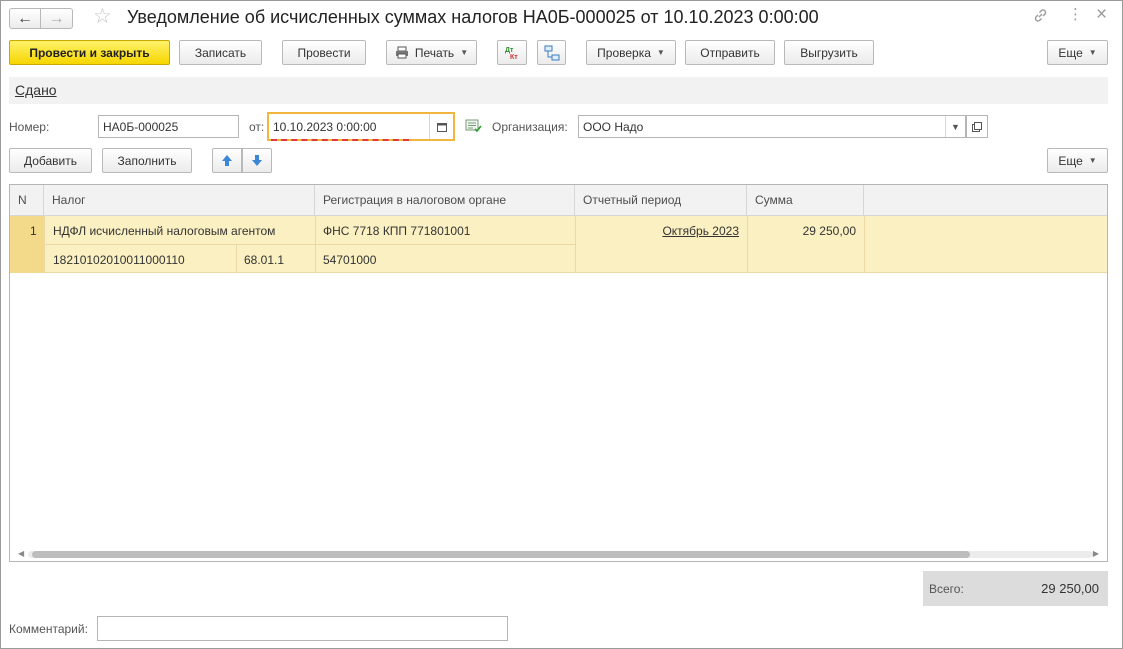  I want to click on status-link: Сдано, so click(36, 90).